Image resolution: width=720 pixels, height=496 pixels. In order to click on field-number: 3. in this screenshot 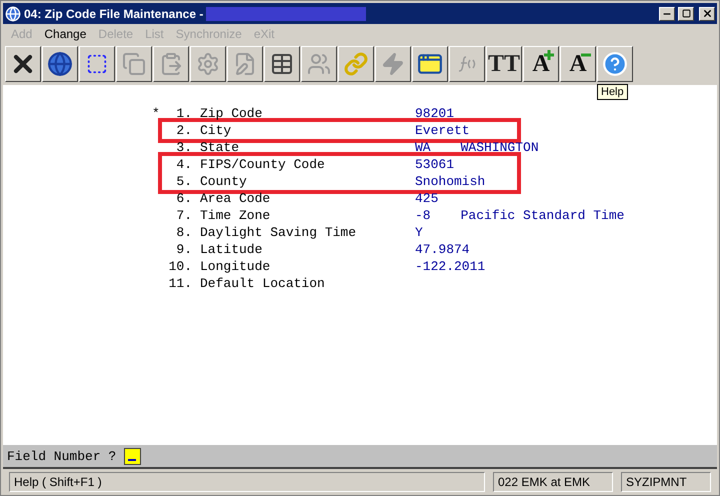, I will do `click(183, 147)`.